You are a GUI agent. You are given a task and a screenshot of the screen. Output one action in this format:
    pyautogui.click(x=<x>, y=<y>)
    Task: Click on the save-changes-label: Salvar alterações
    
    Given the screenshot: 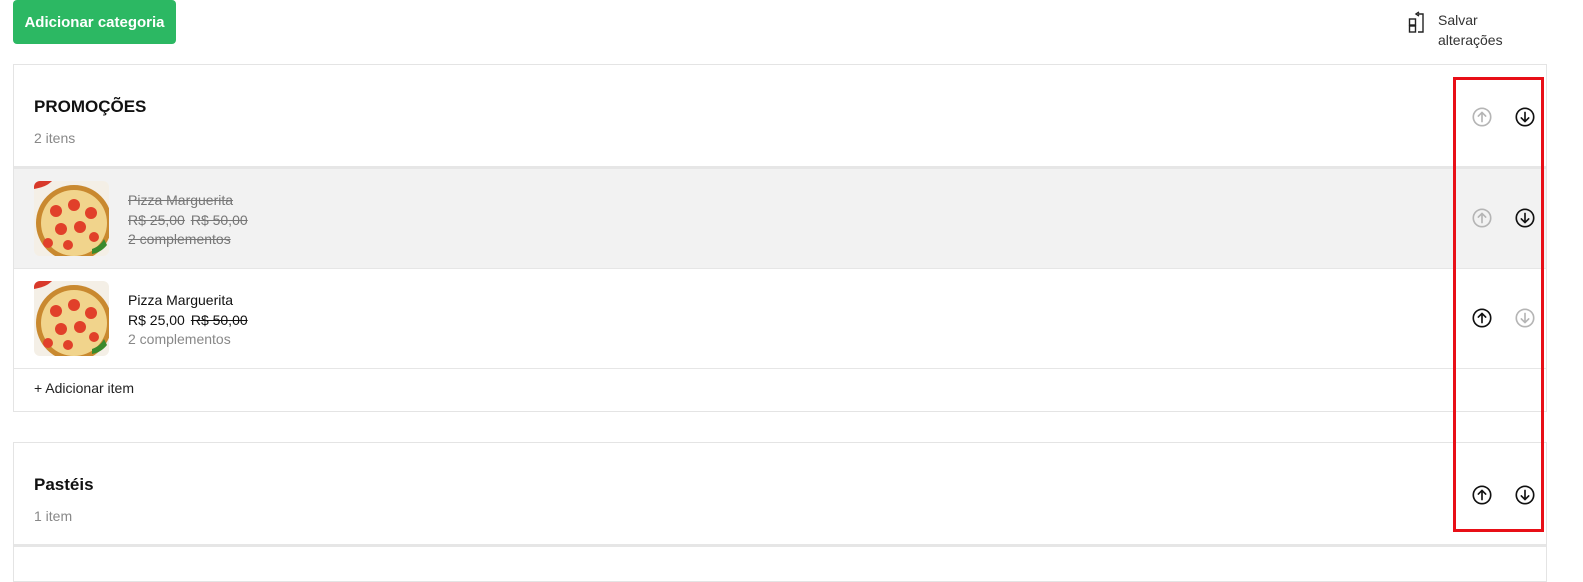 What is the action you would take?
    pyautogui.click(x=1470, y=30)
    